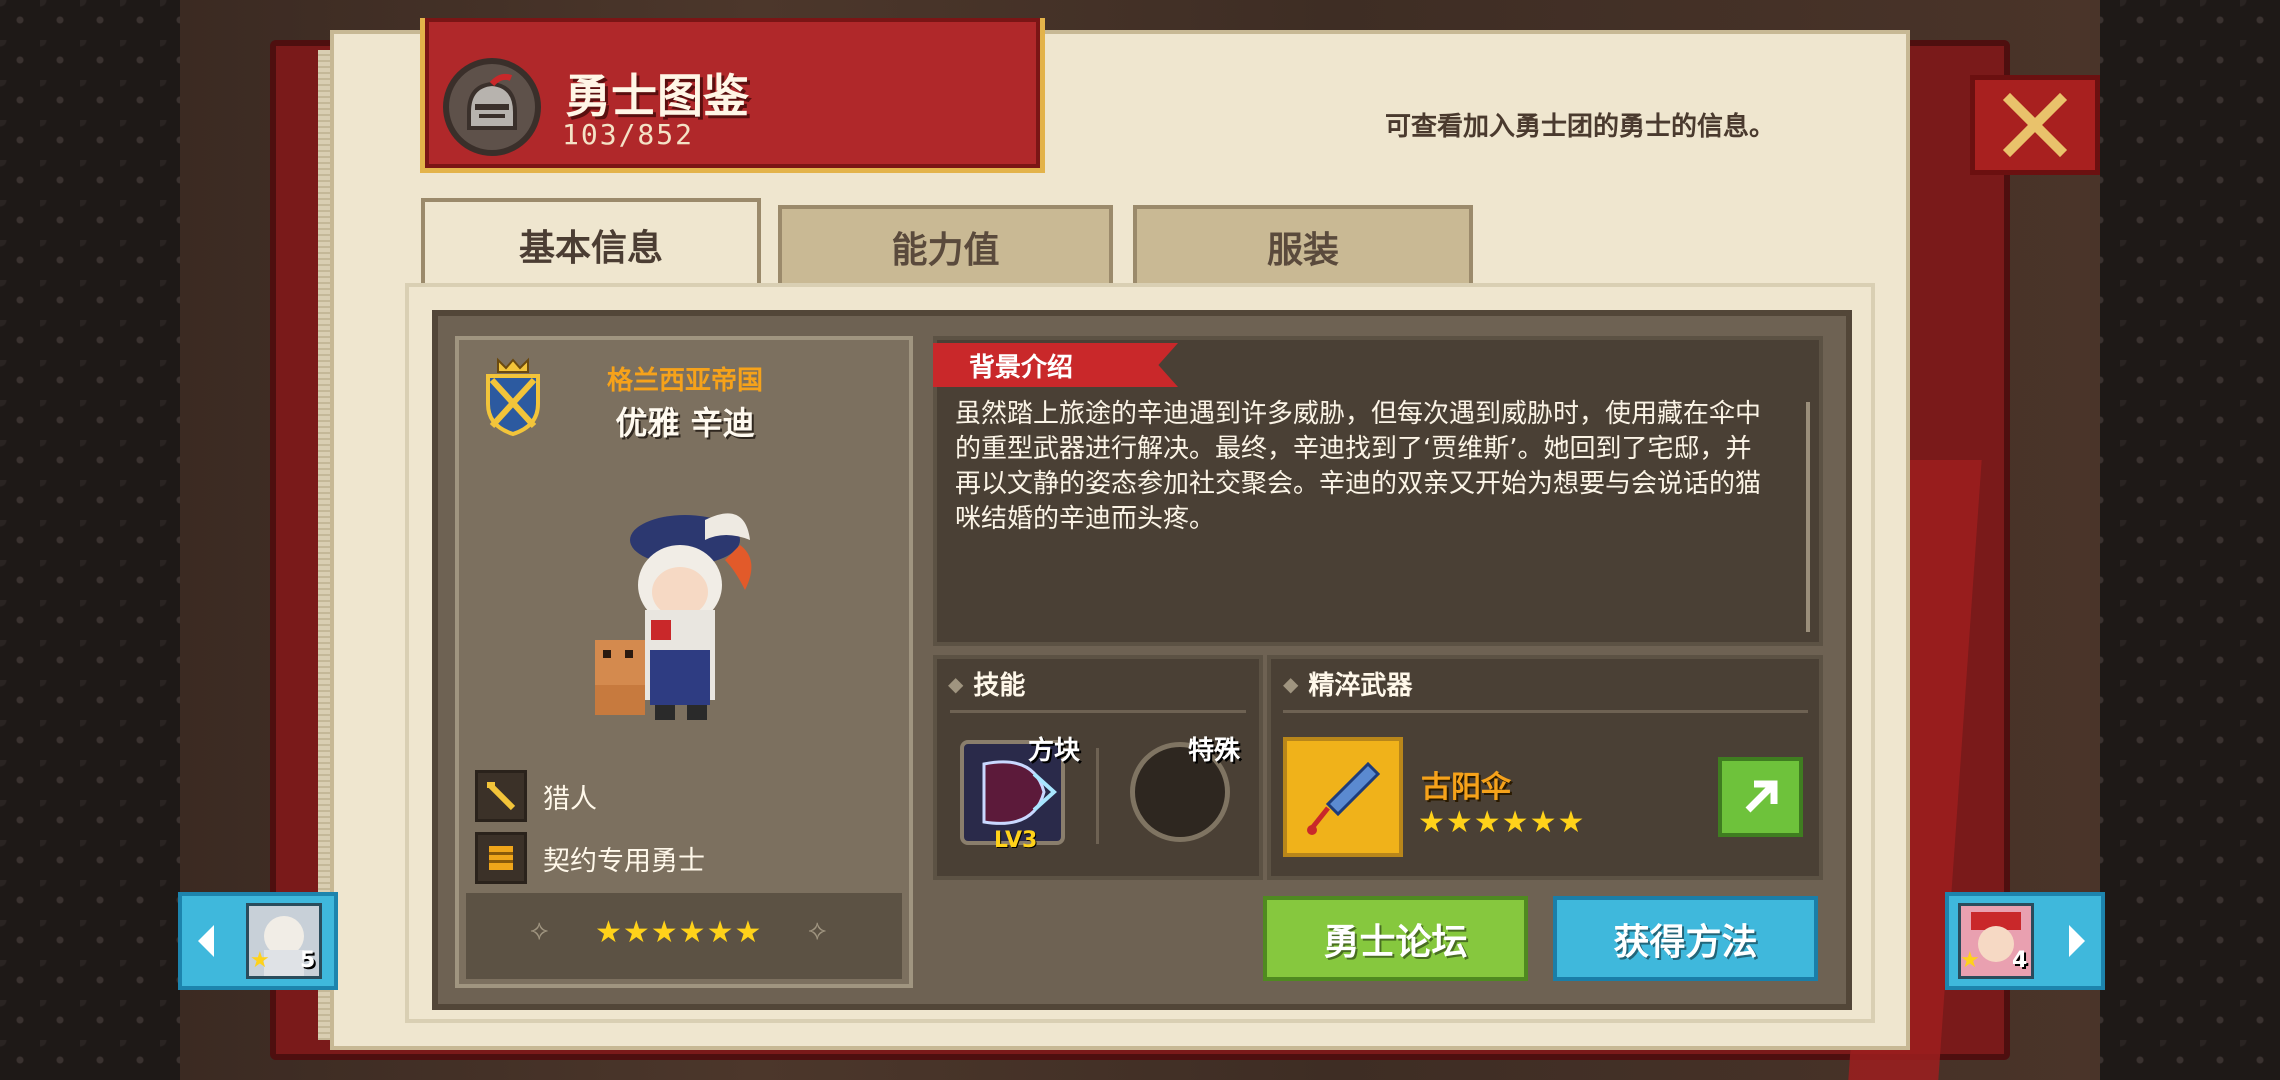  I want to click on close-icon, so click(2035, 125).